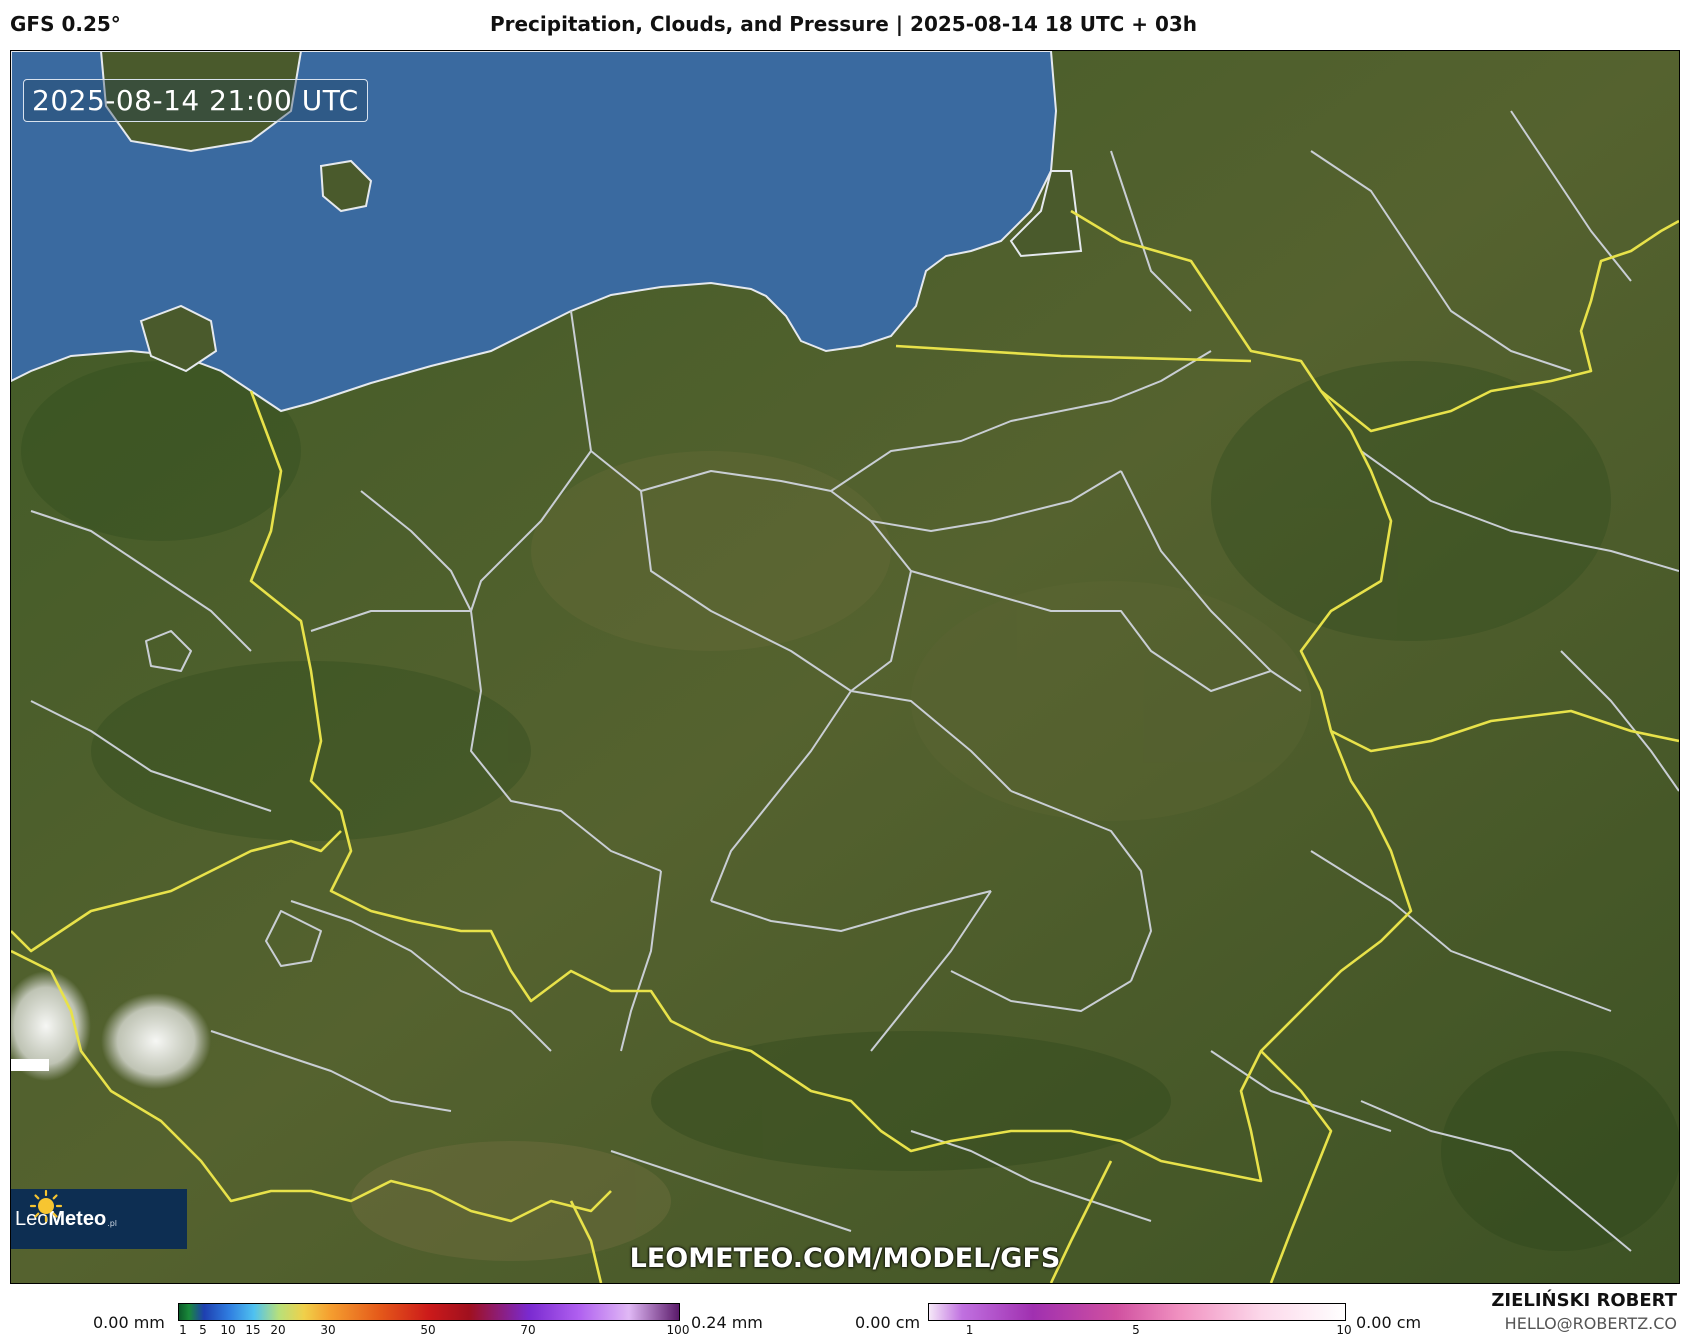 The image size is (1687, 1338). What do you see at coordinates (428, 1330) in the screenshot?
I see `precip-tick-50: 50` at bounding box center [428, 1330].